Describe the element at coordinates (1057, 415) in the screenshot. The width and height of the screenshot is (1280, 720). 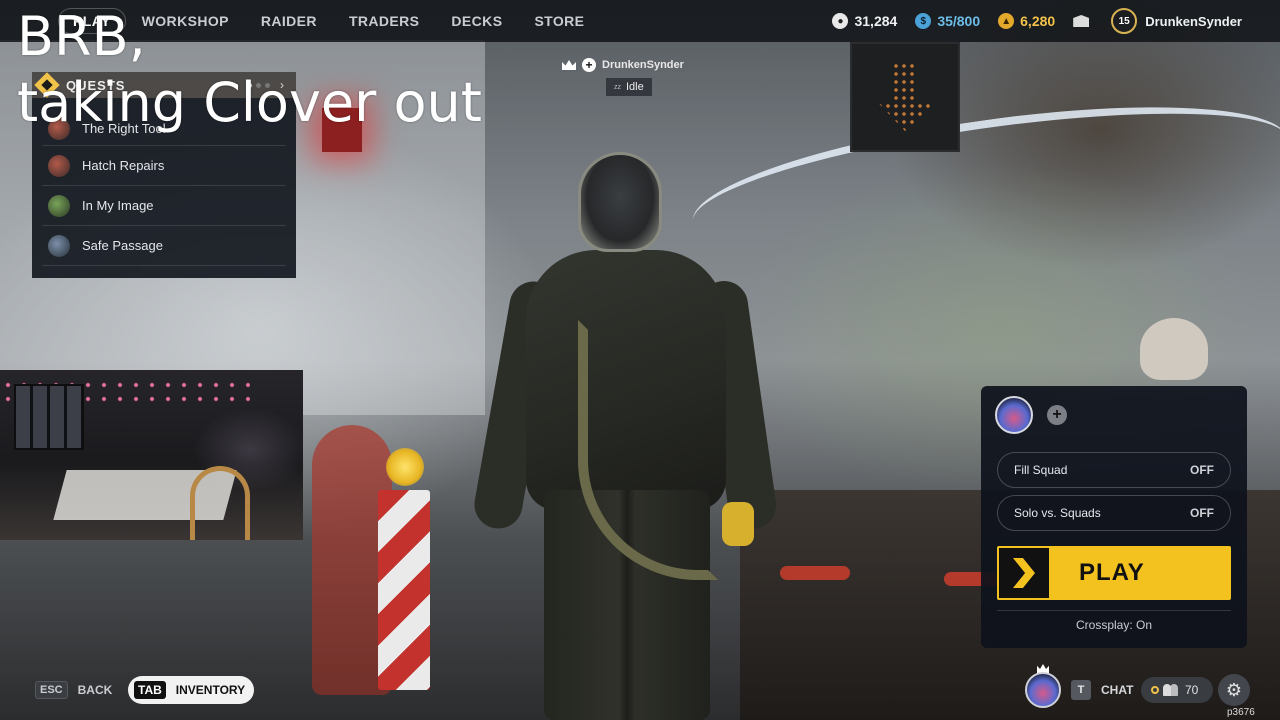
I see `invite-plus-icon: +` at that location.